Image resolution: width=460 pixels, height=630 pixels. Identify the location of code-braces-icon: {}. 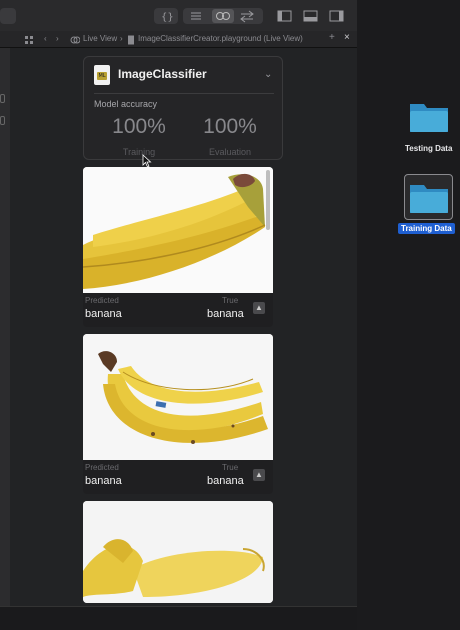
(167, 17).